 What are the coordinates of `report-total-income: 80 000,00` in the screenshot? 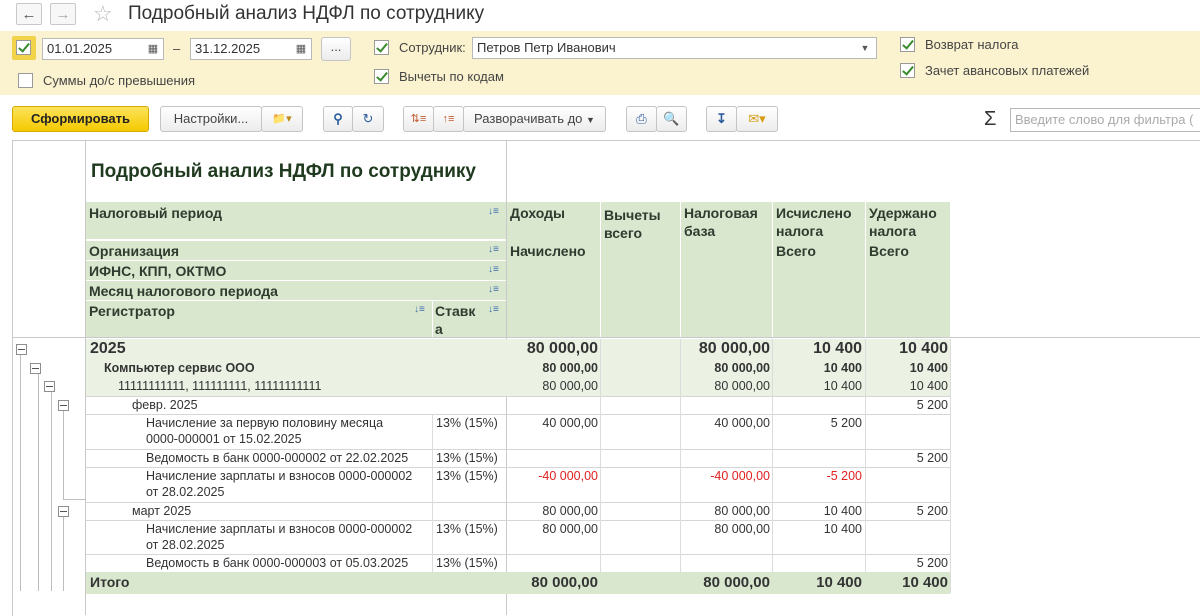 It's located at (564, 582).